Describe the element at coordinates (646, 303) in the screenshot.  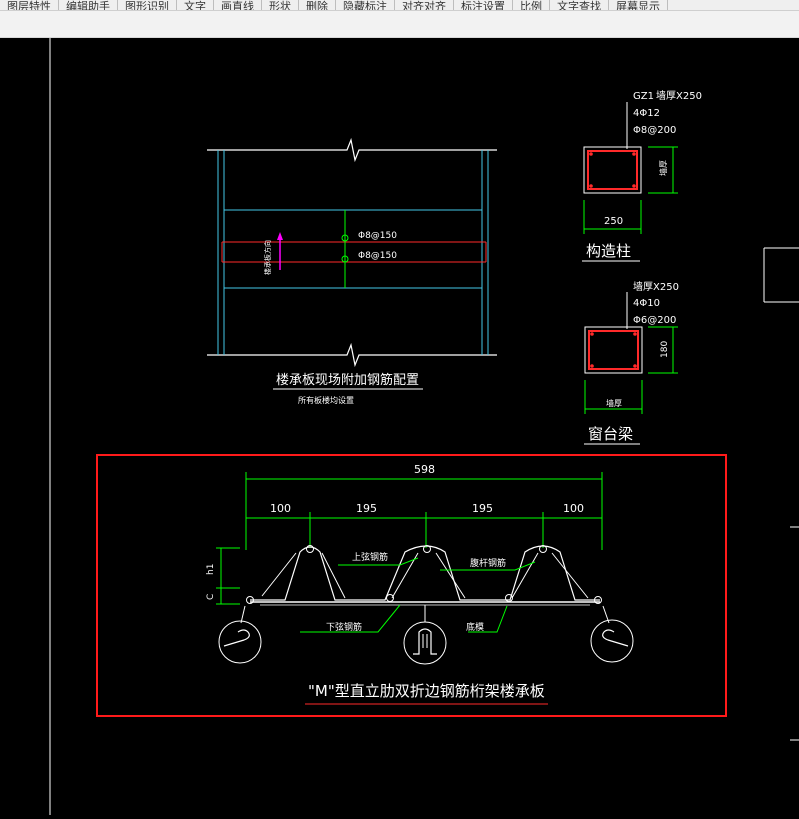
I see `beam-main-rebar: 4Φ10` at that location.